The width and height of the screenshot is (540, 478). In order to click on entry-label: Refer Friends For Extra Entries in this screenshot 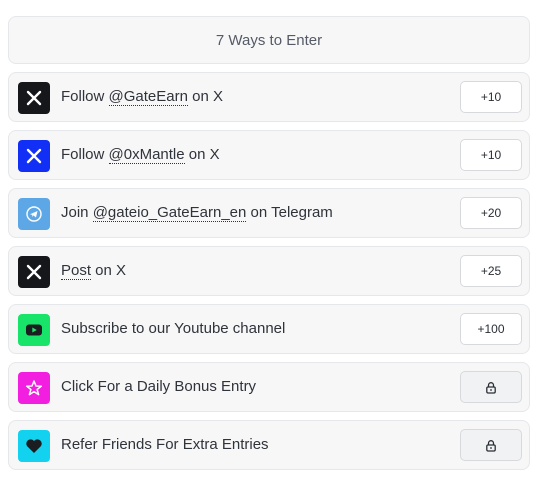, I will do `click(165, 444)`.